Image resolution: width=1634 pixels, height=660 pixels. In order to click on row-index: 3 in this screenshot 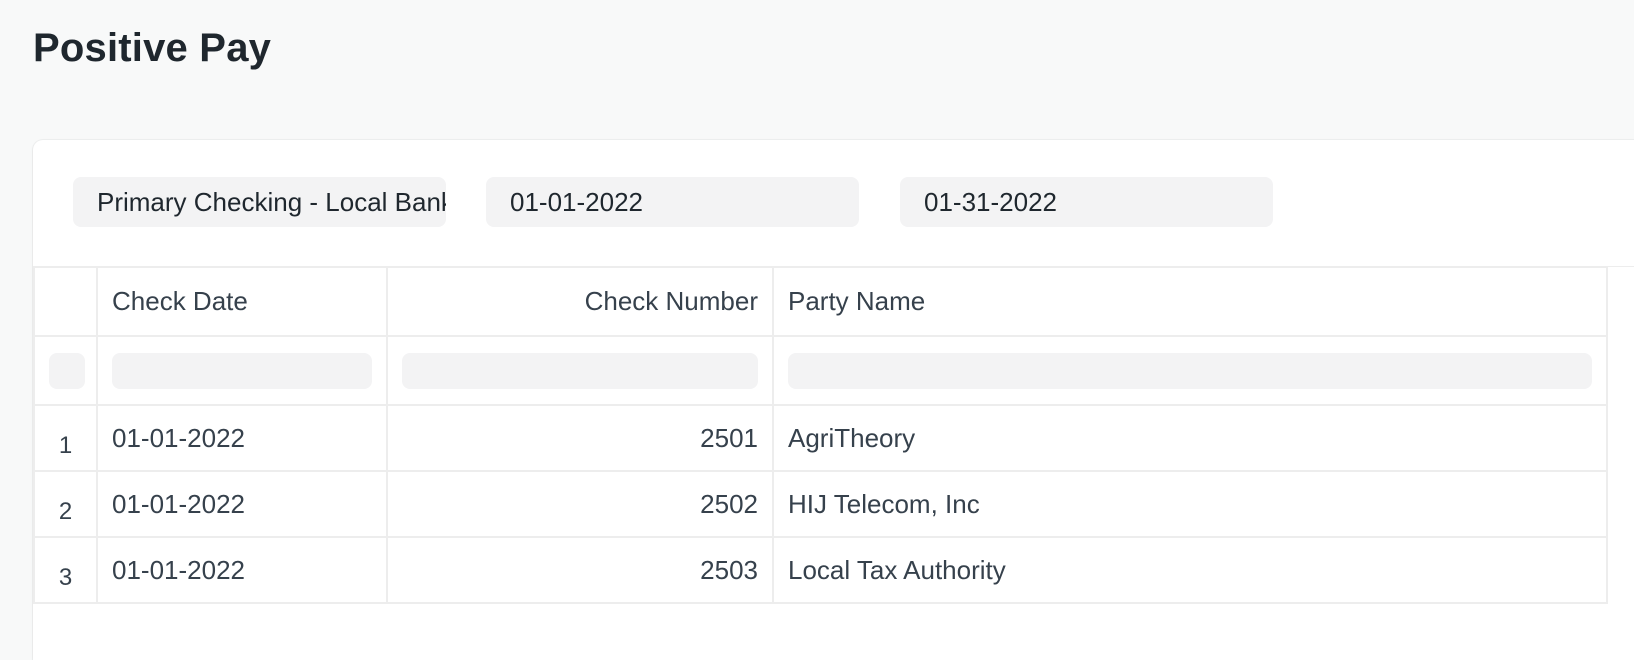, I will do `click(65, 570)`.